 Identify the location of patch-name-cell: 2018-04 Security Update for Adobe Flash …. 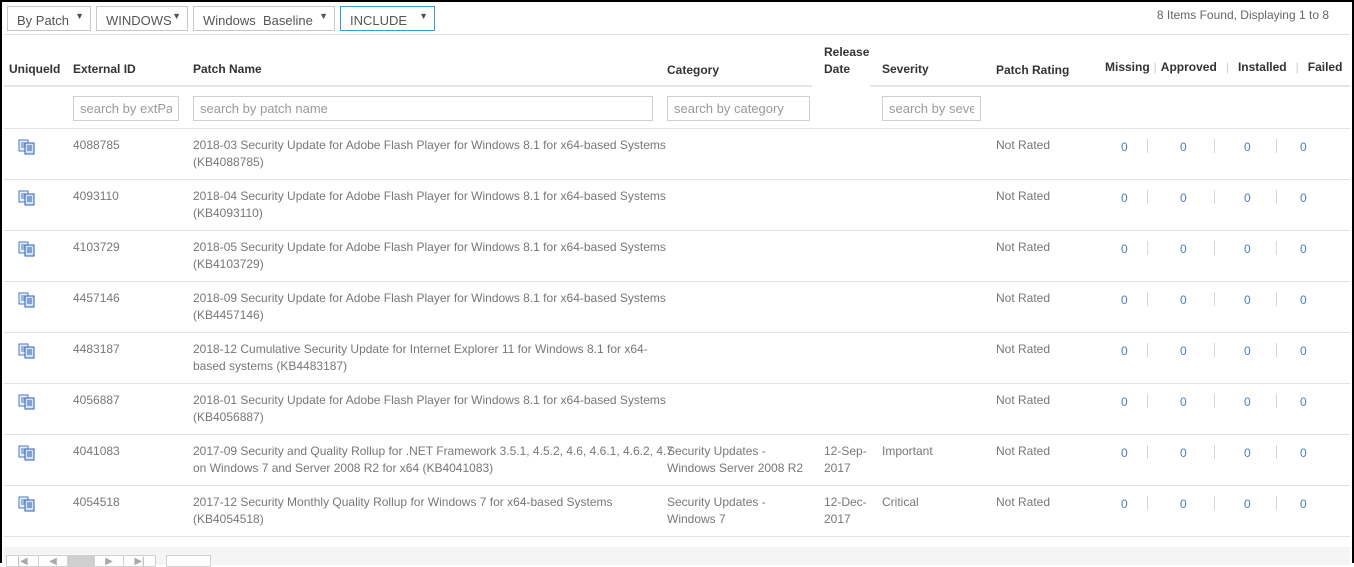
(429, 205).